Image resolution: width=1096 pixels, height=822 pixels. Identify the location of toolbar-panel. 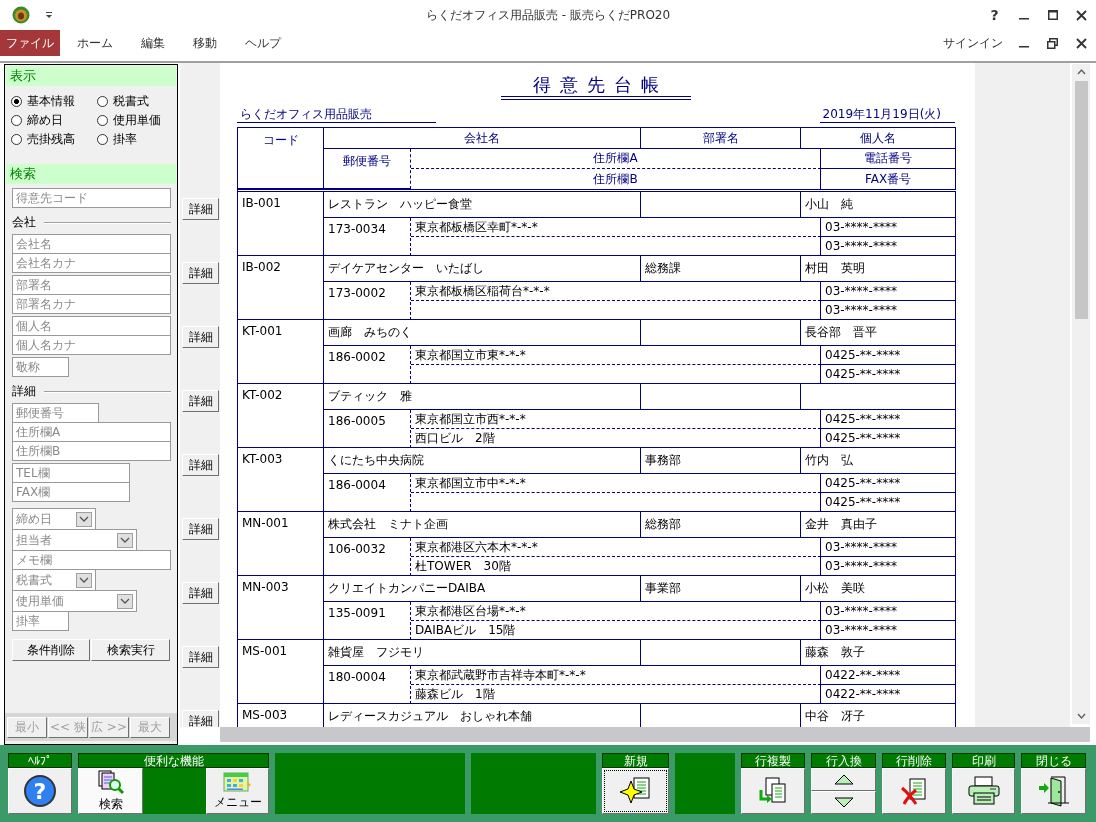
(705, 783).